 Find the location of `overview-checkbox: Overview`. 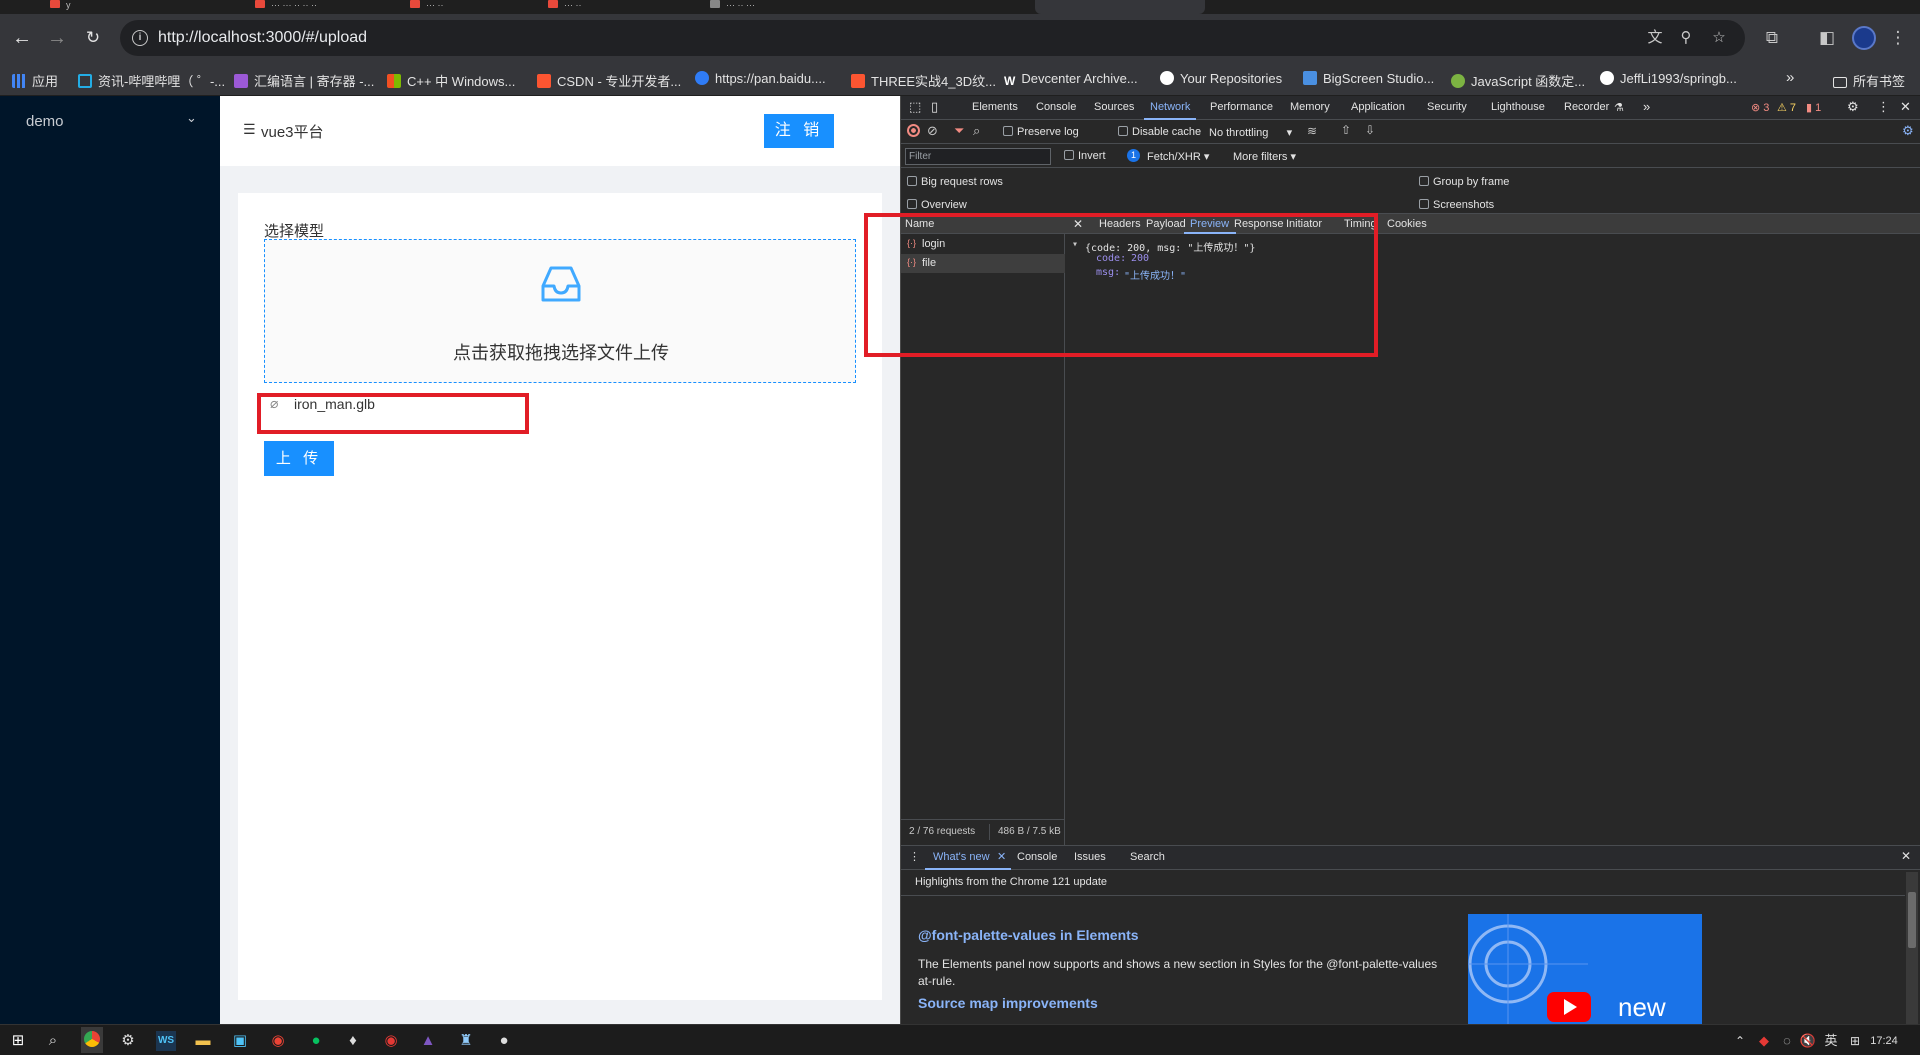

overview-checkbox: Overview is located at coordinates (937, 205).